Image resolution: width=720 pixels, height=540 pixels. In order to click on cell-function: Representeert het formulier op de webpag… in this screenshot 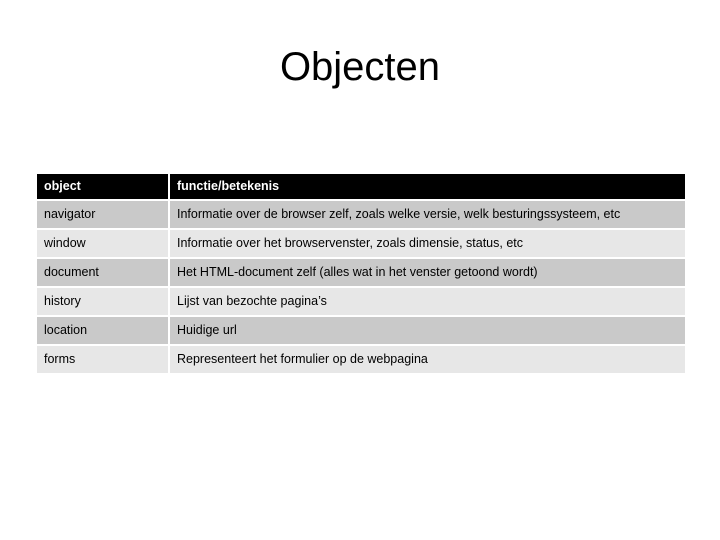, I will do `click(427, 359)`.